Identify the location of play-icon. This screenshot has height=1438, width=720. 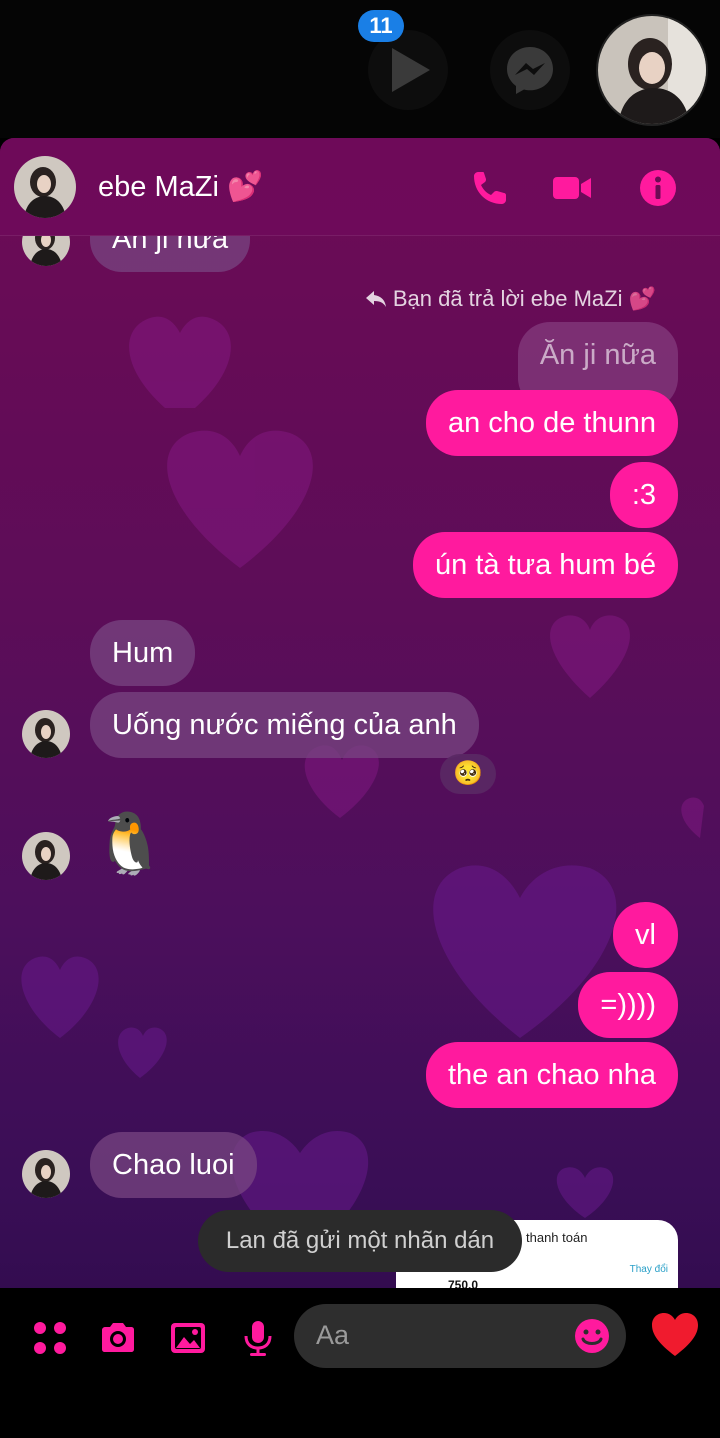
(411, 70).